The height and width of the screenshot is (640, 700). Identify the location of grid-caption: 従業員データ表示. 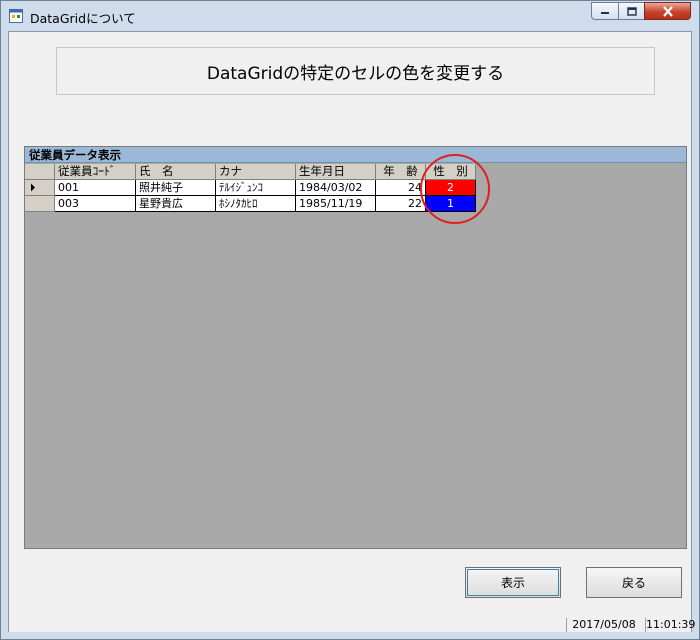
(355, 155).